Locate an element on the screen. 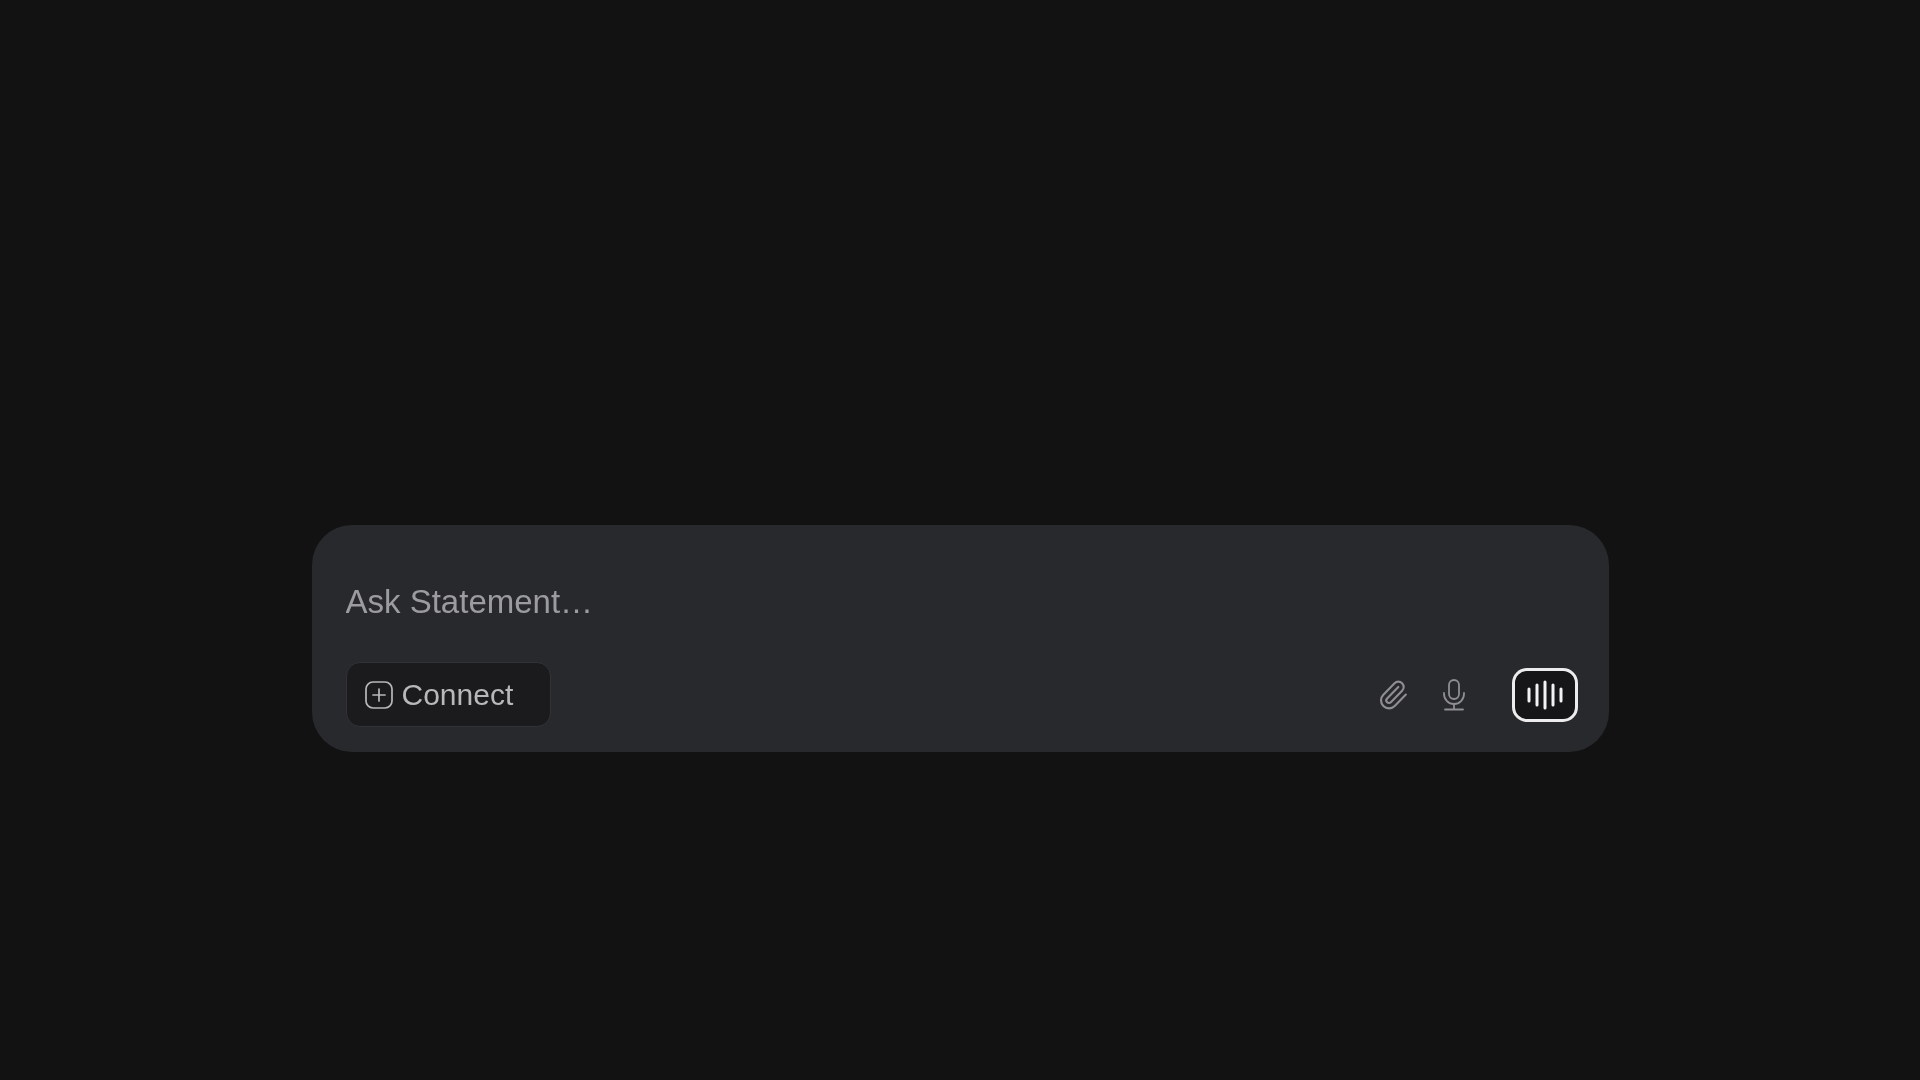 The image size is (1920, 1080). plus-icon is located at coordinates (378, 694).